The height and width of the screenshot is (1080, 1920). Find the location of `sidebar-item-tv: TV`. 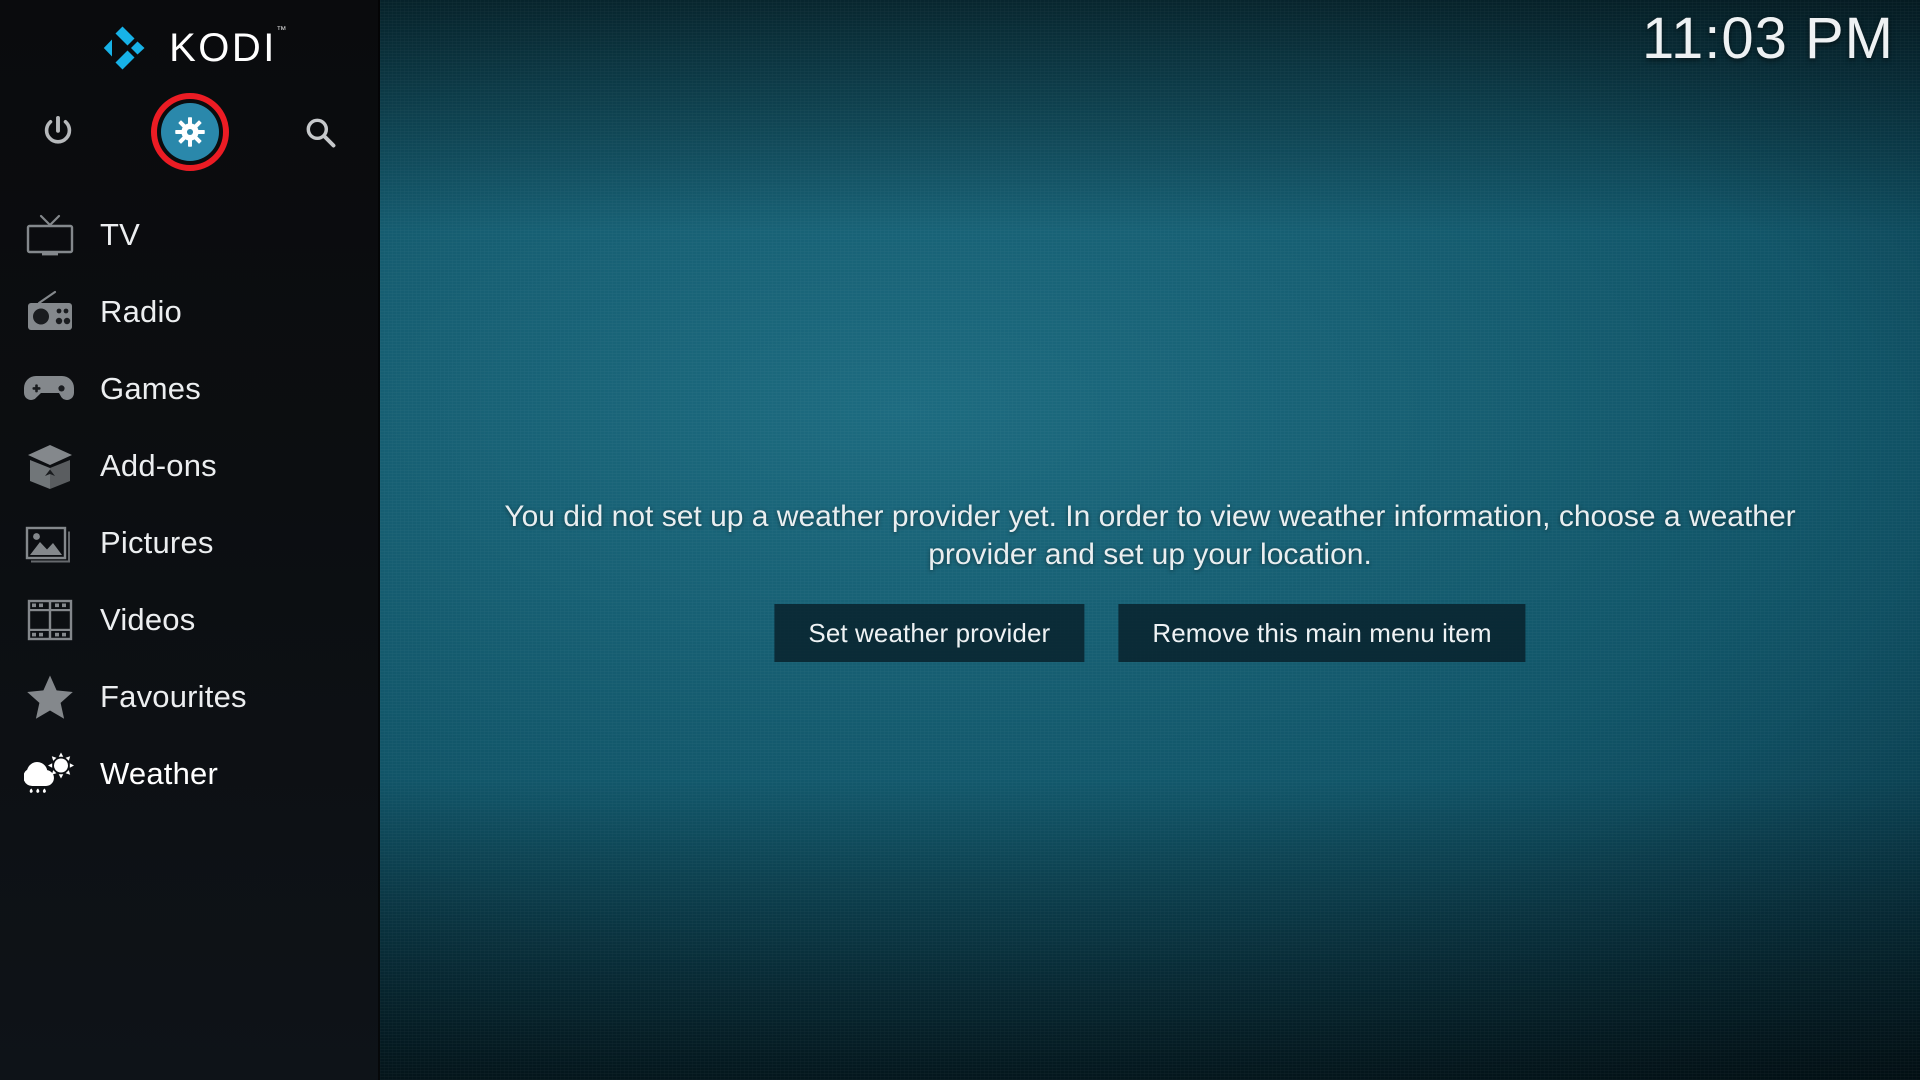

sidebar-item-tv: TV is located at coordinates (190, 234).